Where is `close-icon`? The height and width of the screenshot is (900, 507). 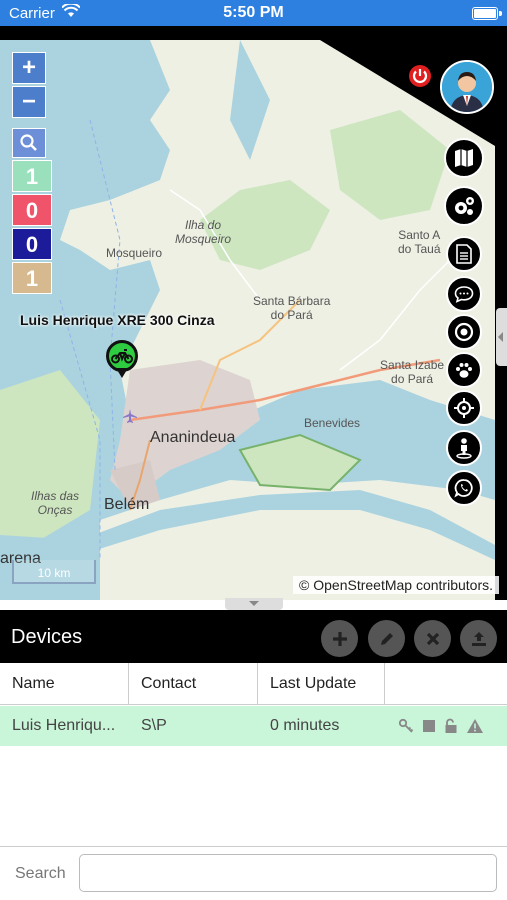
close-icon is located at coordinates (432, 638).